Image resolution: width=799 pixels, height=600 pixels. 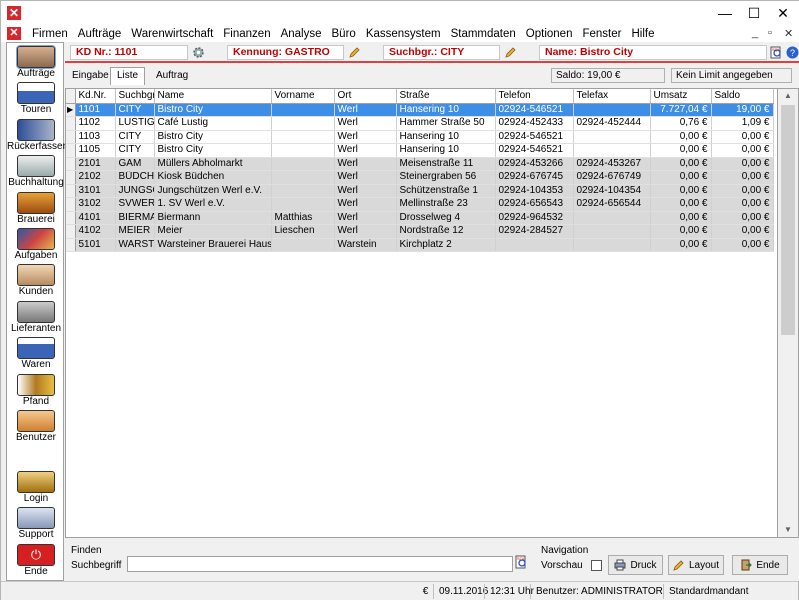 What do you see at coordinates (446, 164) in the screenshot?
I see `table-cell: Meisenstraße 11` at bounding box center [446, 164].